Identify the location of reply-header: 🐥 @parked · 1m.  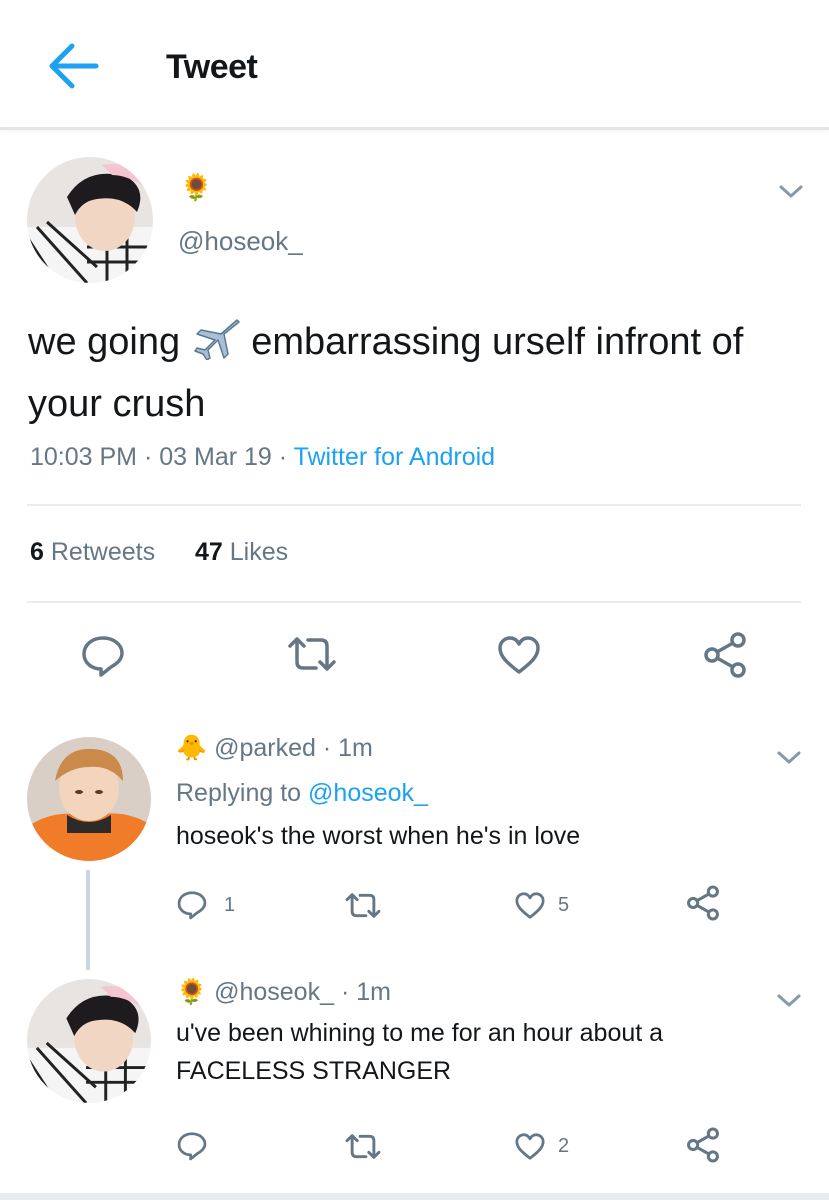
(274, 748).